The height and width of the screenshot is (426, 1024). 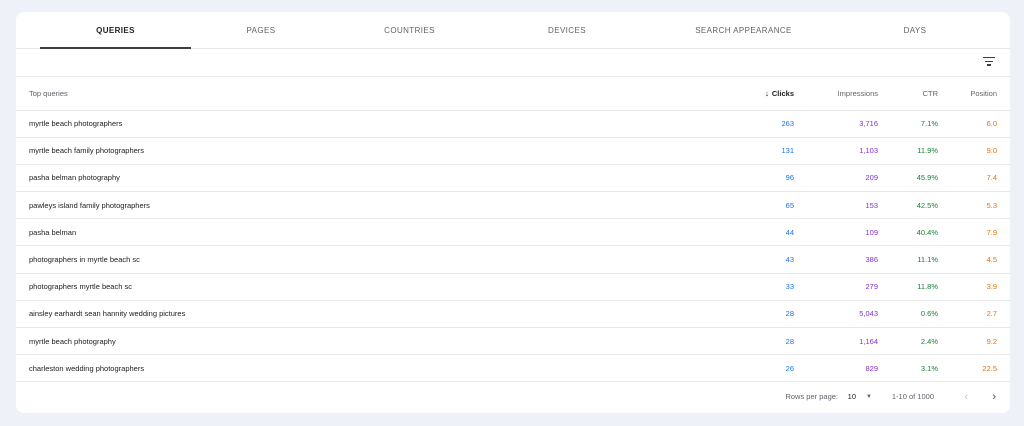 I want to click on arrow-down-icon: ↓, so click(x=766, y=93).